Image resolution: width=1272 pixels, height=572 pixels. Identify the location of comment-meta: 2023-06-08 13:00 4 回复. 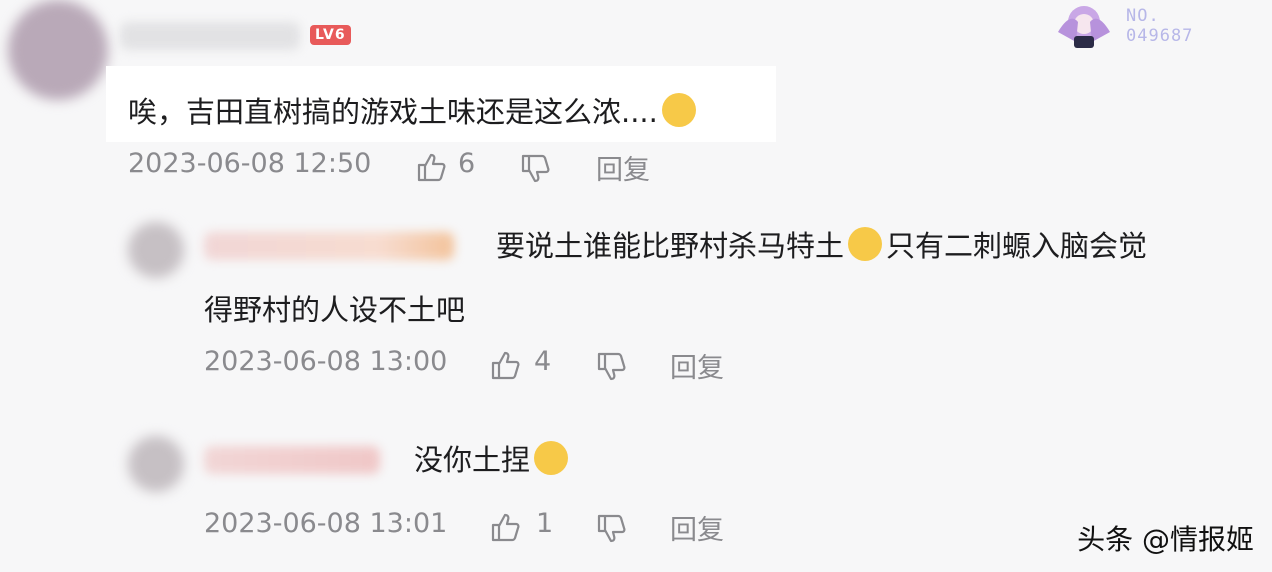
(504, 365).